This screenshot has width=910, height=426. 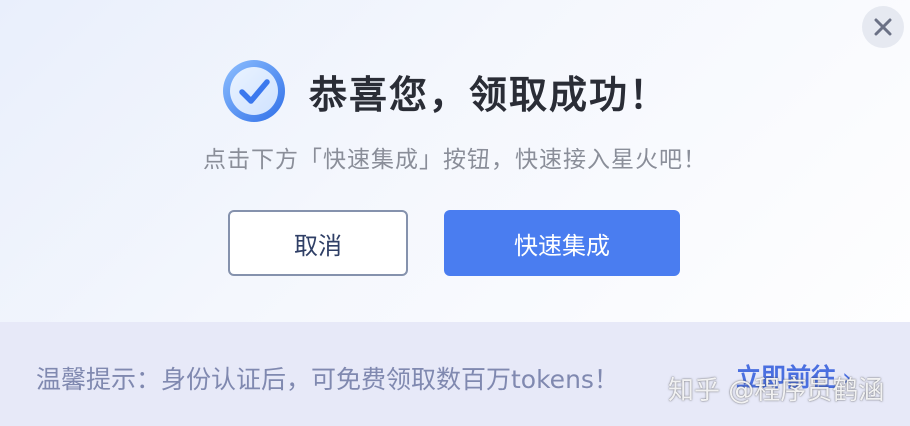 I want to click on quick-integrate-button: 快速集成, so click(x=562, y=243).